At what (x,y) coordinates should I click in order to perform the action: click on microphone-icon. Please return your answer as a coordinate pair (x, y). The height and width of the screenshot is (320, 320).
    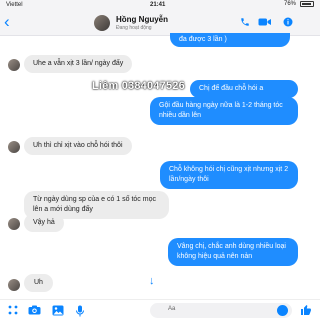
    Looking at the image, I should click on (80, 311).